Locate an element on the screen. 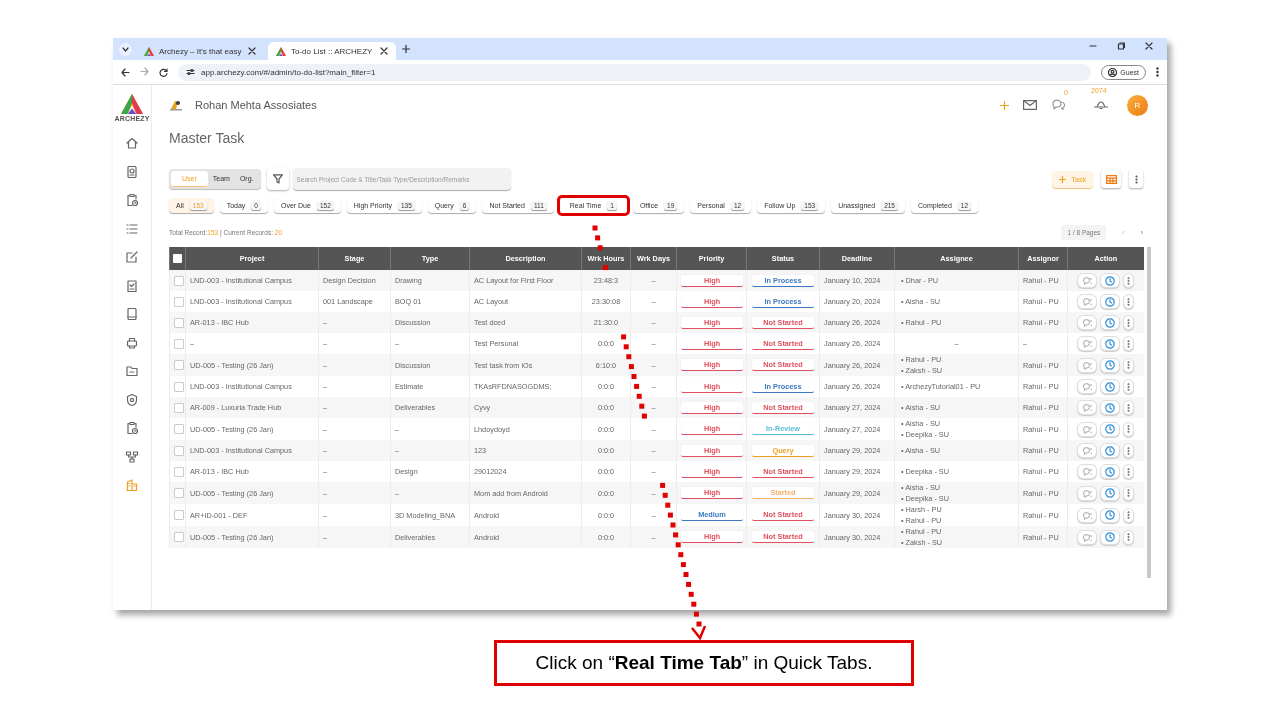  select-all-checkbox is located at coordinates (177, 259).